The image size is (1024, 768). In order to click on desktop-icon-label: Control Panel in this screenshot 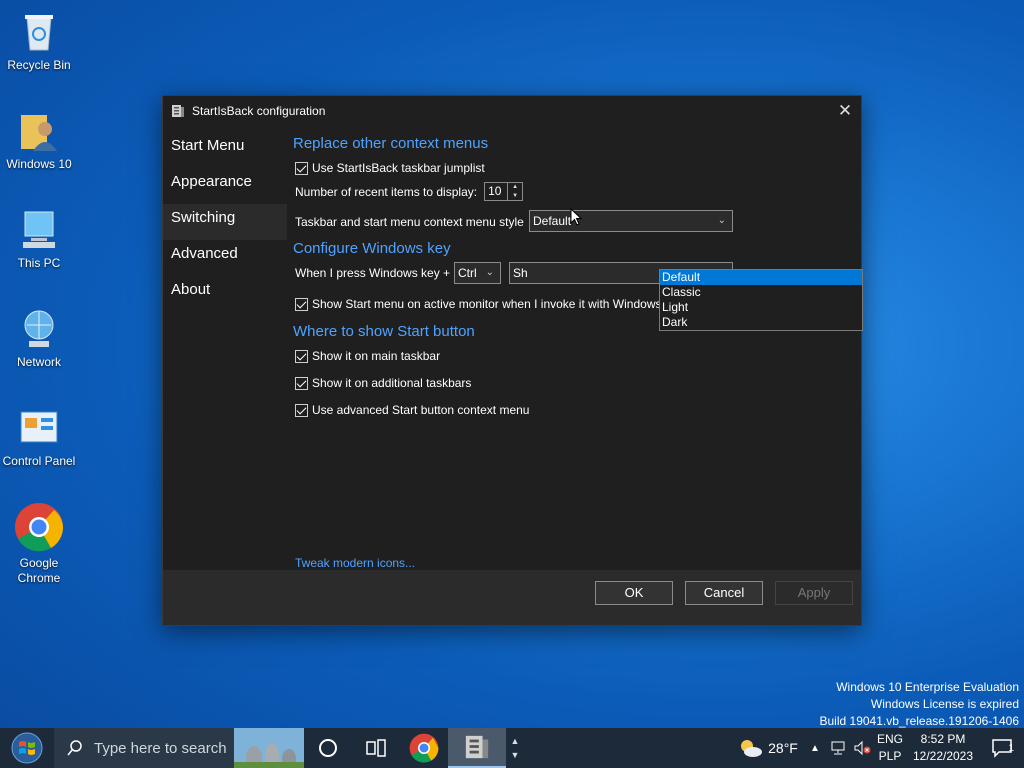, I will do `click(39, 461)`.